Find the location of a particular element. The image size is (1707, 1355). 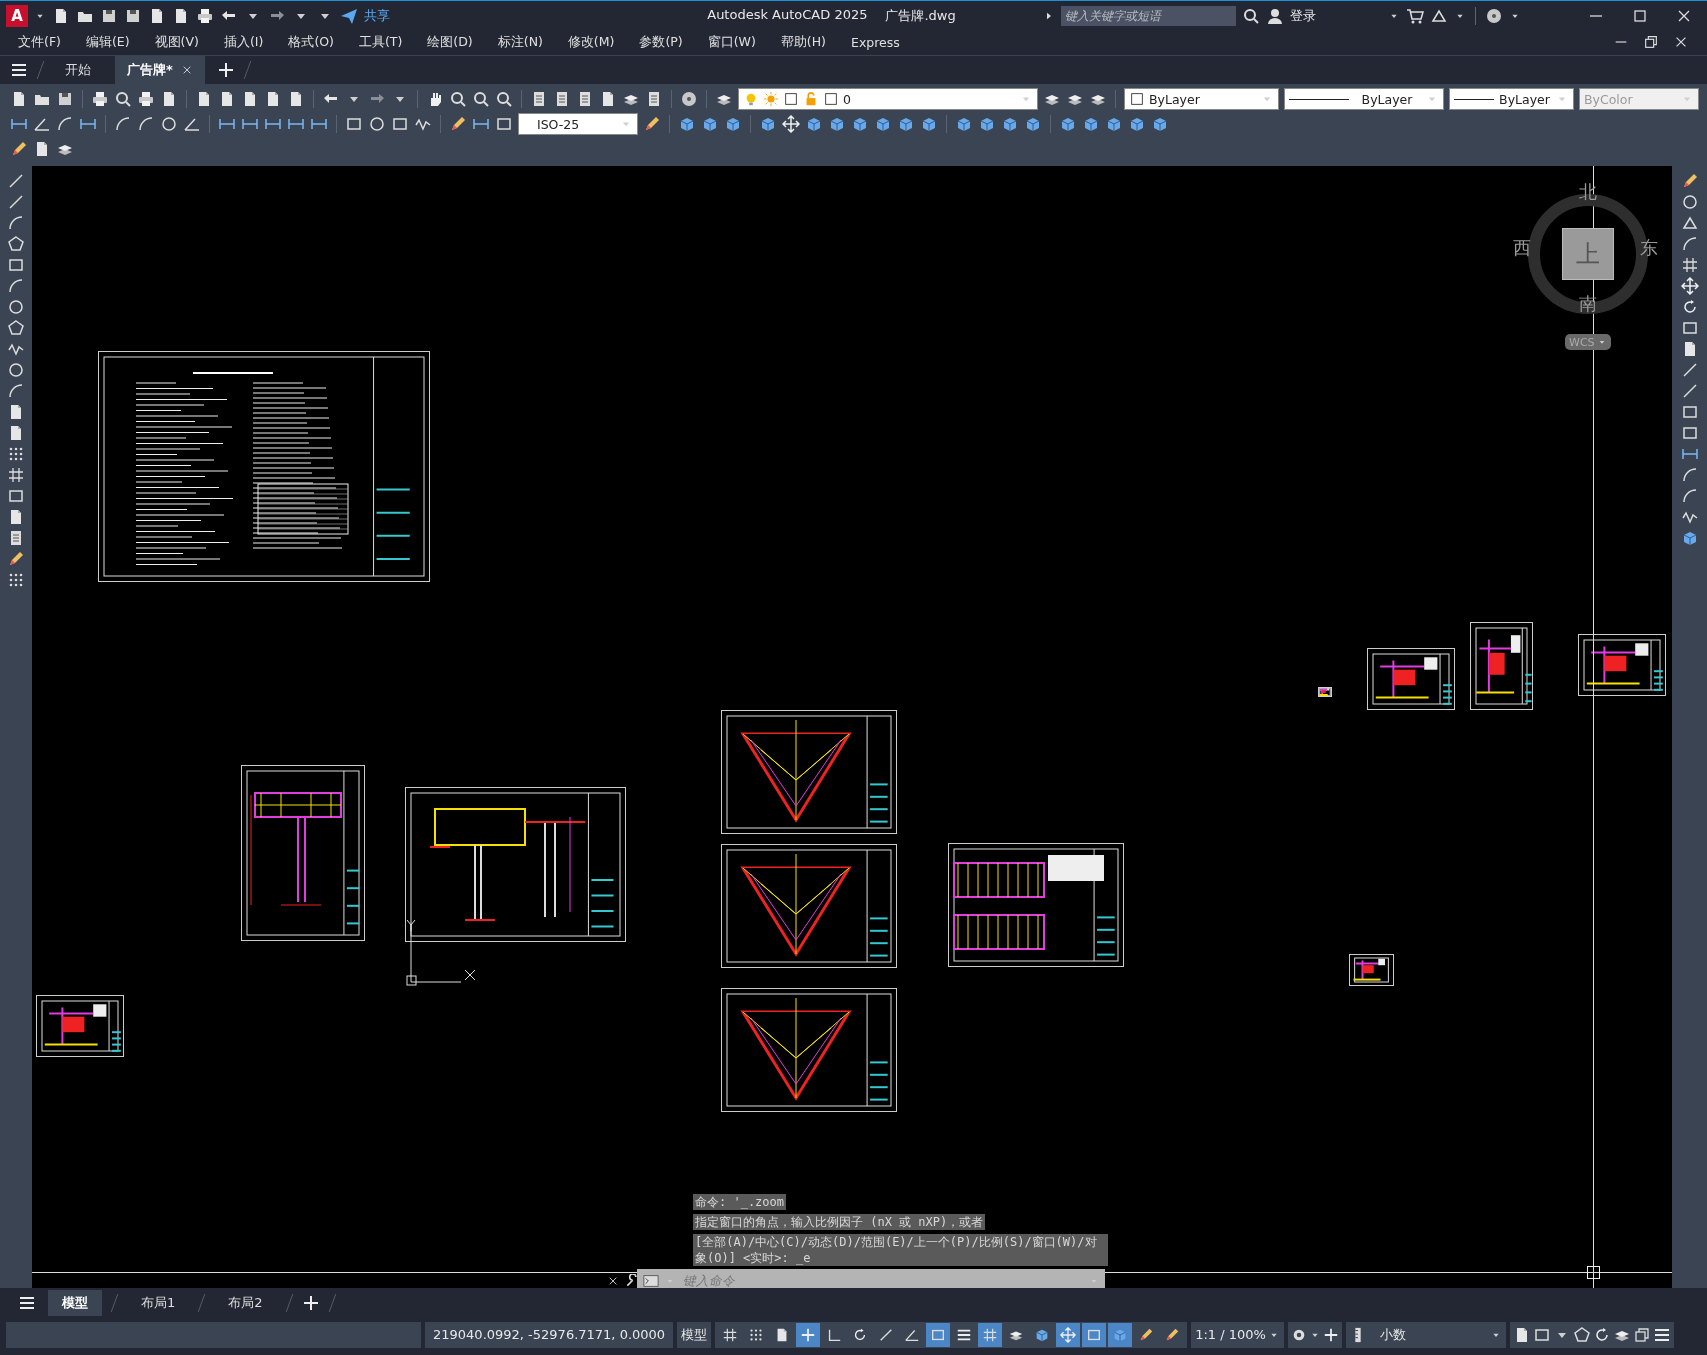

ucs-axis-icon is located at coordinates (441, 952).